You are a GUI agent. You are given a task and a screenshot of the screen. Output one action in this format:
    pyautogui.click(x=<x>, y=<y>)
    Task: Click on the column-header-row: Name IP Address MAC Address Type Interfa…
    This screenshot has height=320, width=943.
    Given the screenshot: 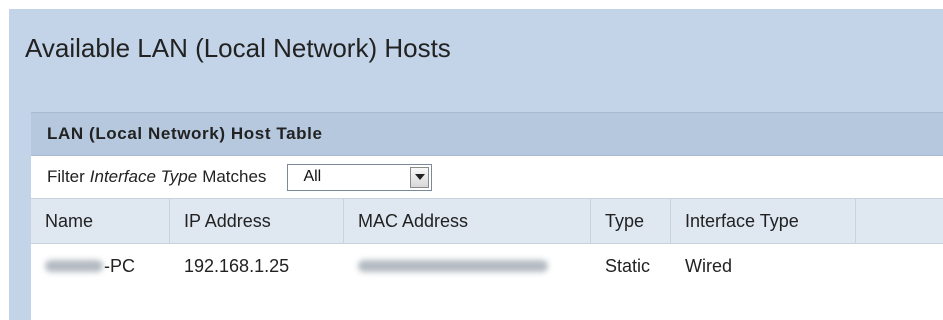 What is the action you would take?
    pyautogui.click(x=487, y=221)
    